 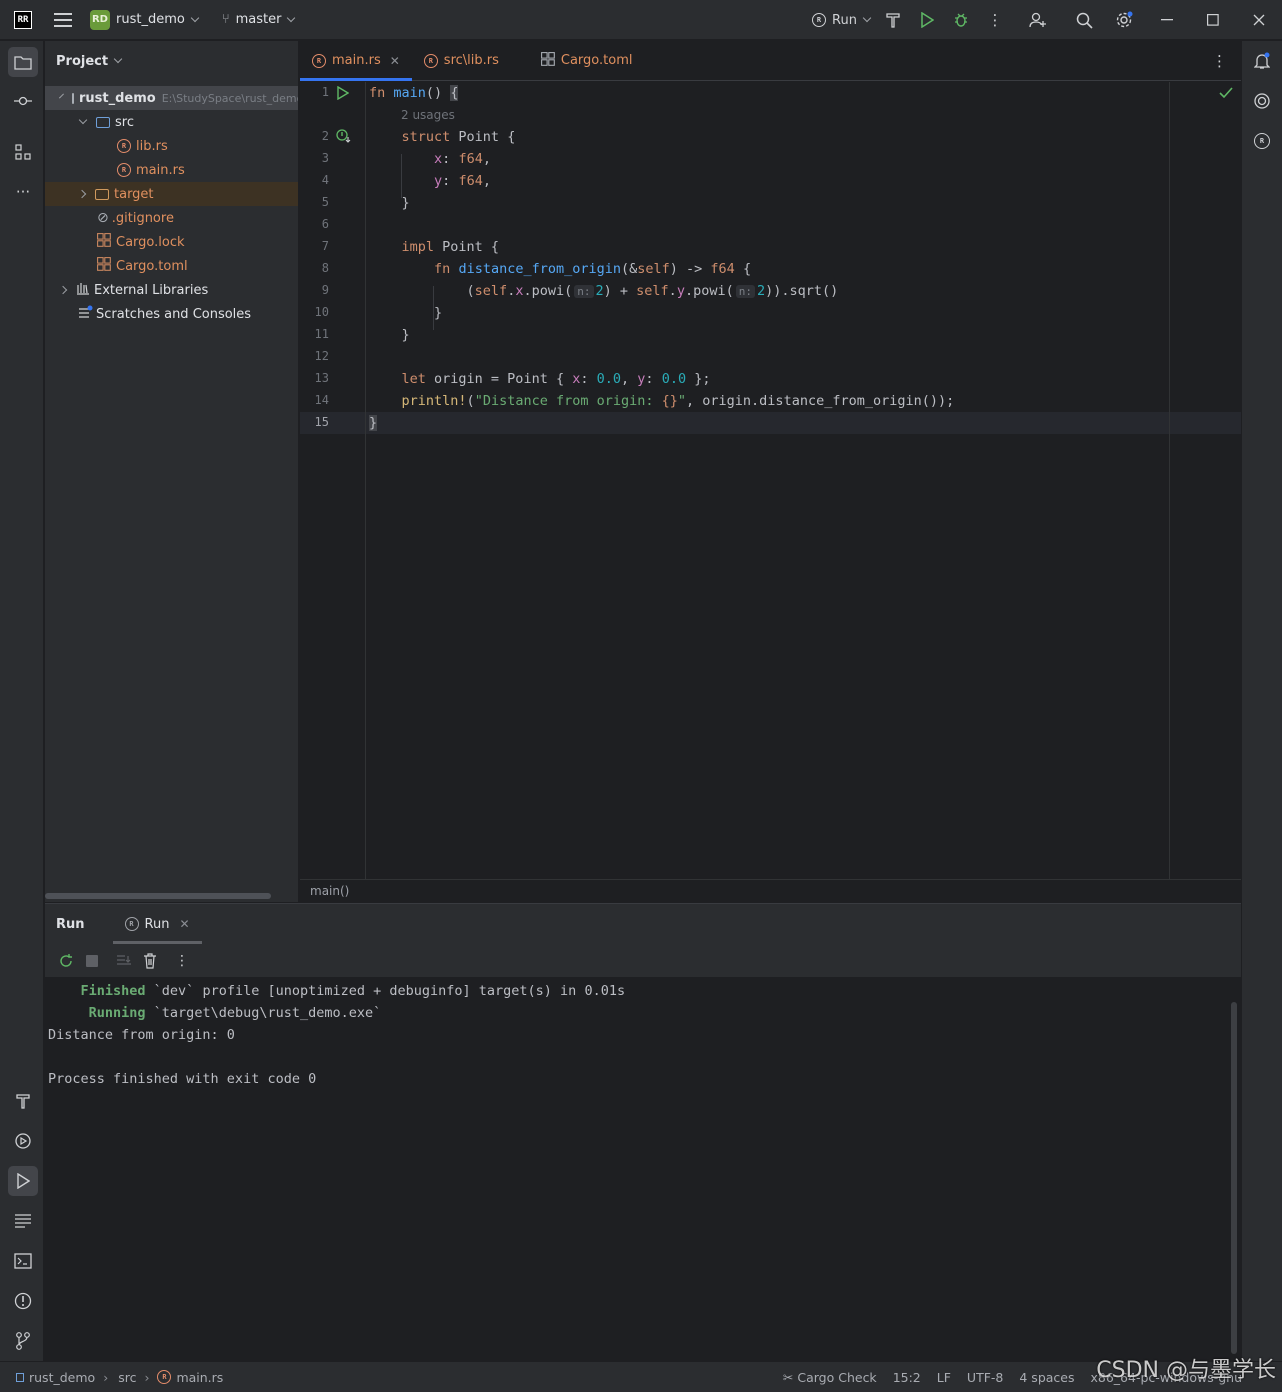 I want to click on structure-tool-button, so click(x=23, y=152).